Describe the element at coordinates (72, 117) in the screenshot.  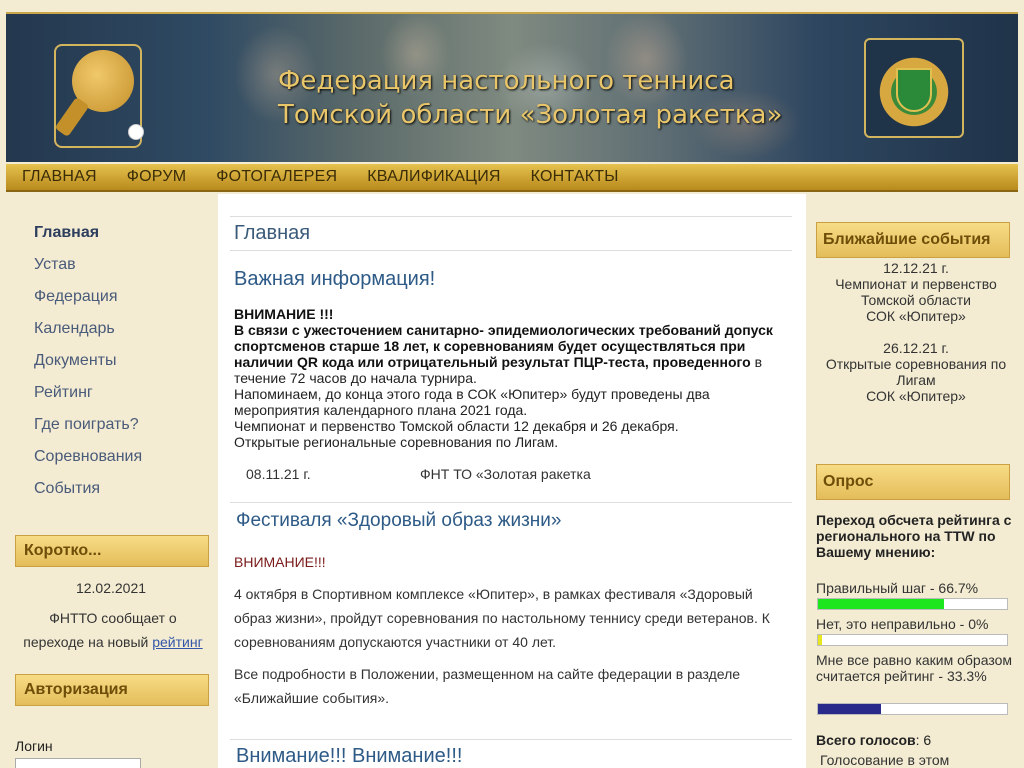
I see `paddle-handle-icon` at that location.